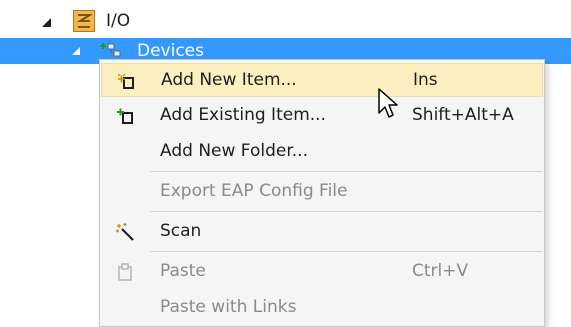  Describe the element at coordinates (388, 103) in the screenshot. I see `mouse-cursor-icon` at that location.